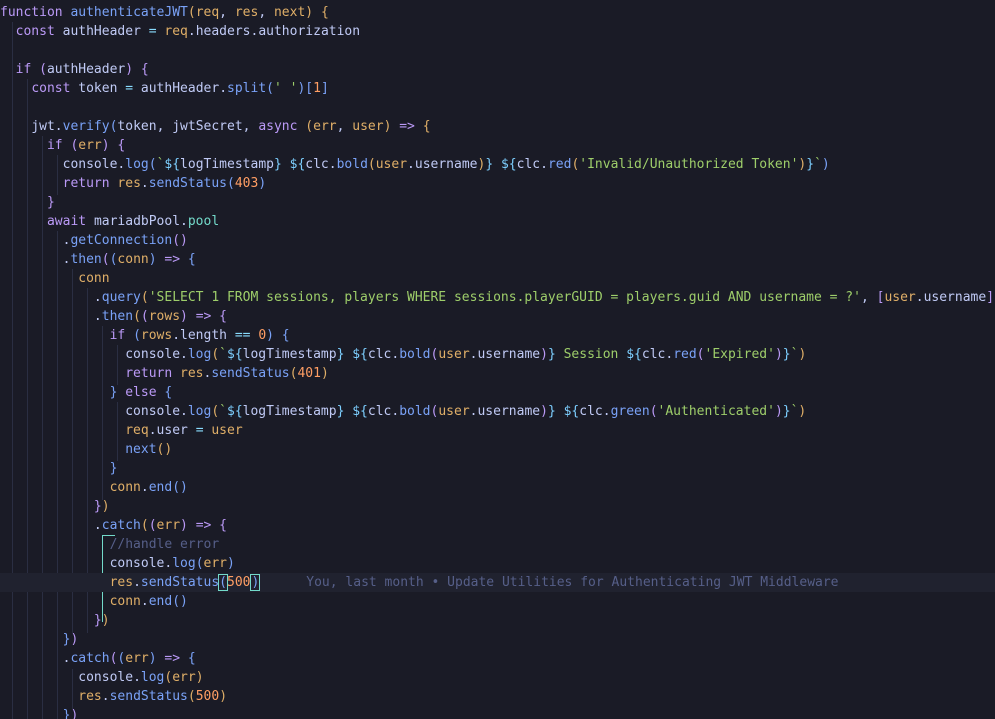  What do you see at coordinates (497, 259) in the screenshot?
I see `code-line: .then((conn) => {` at bounding box center [497, 259].